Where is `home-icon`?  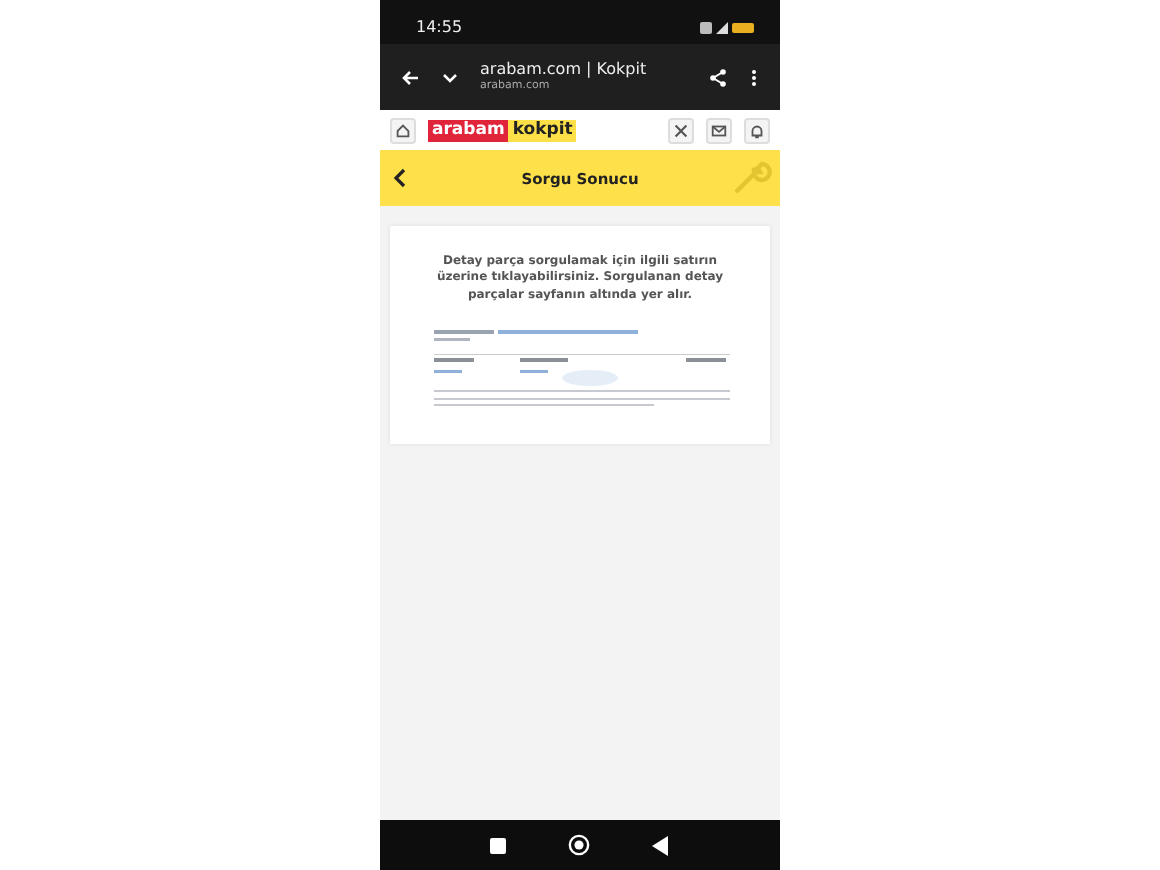 home-icon is located at coordinates (403, 130).